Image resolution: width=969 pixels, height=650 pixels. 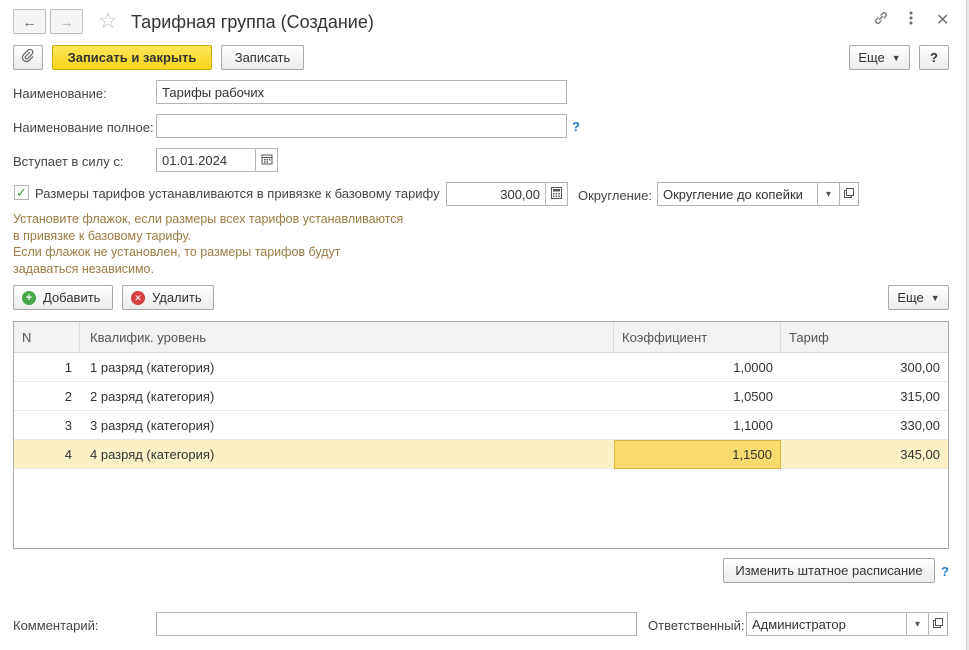 What do you see at coordinates (934, 57) in the screenshot?
I see `help-button: ?` at bounding box center [934, 57].